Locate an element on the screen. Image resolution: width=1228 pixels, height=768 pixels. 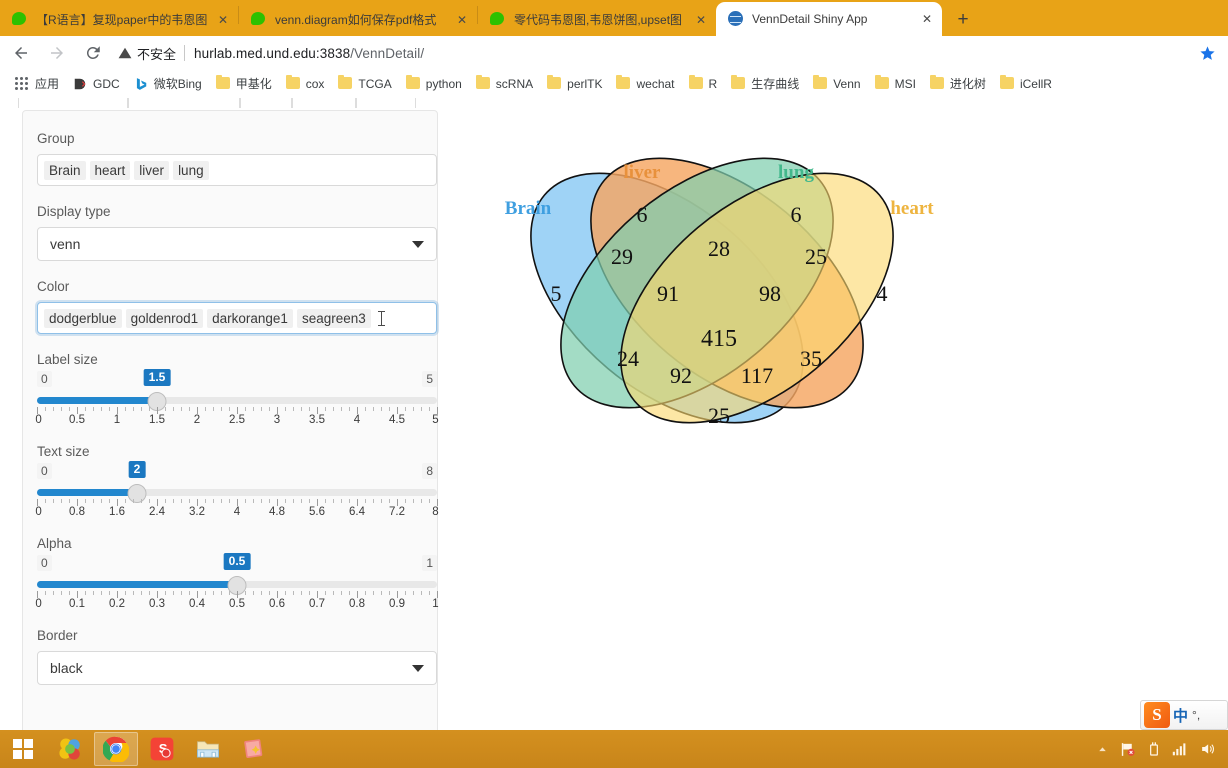
color-token: goldenrod1 is located at coordinates (164, 318).